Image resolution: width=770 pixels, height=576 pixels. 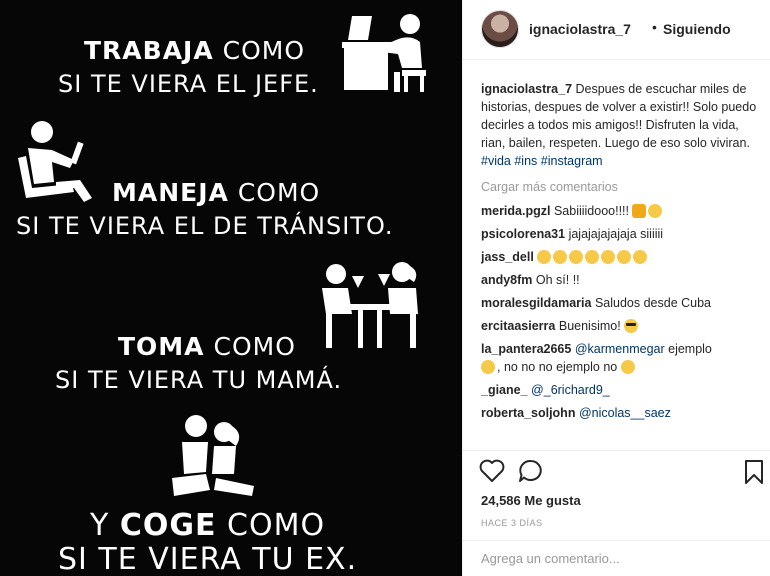 What do you see at coordinates (488, 367) in the screenshot?
I see `grimace-emoji-icon` at bounding box center [488, 367].